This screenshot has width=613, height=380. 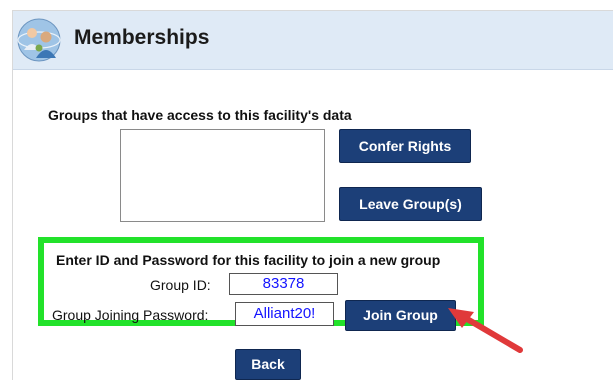 I want to click on group-password-label: Group Joining Password:, so click(x=130, y=315).